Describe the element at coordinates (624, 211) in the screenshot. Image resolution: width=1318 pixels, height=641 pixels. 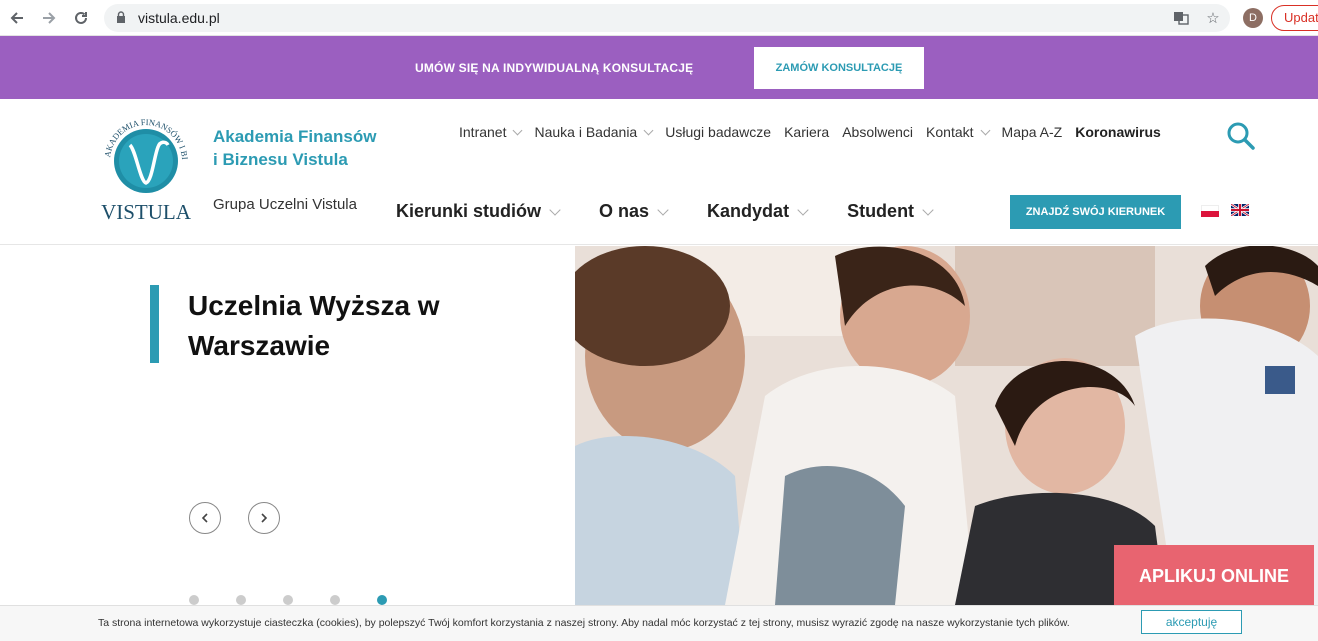
I see `nav-label: O nas` at that location.